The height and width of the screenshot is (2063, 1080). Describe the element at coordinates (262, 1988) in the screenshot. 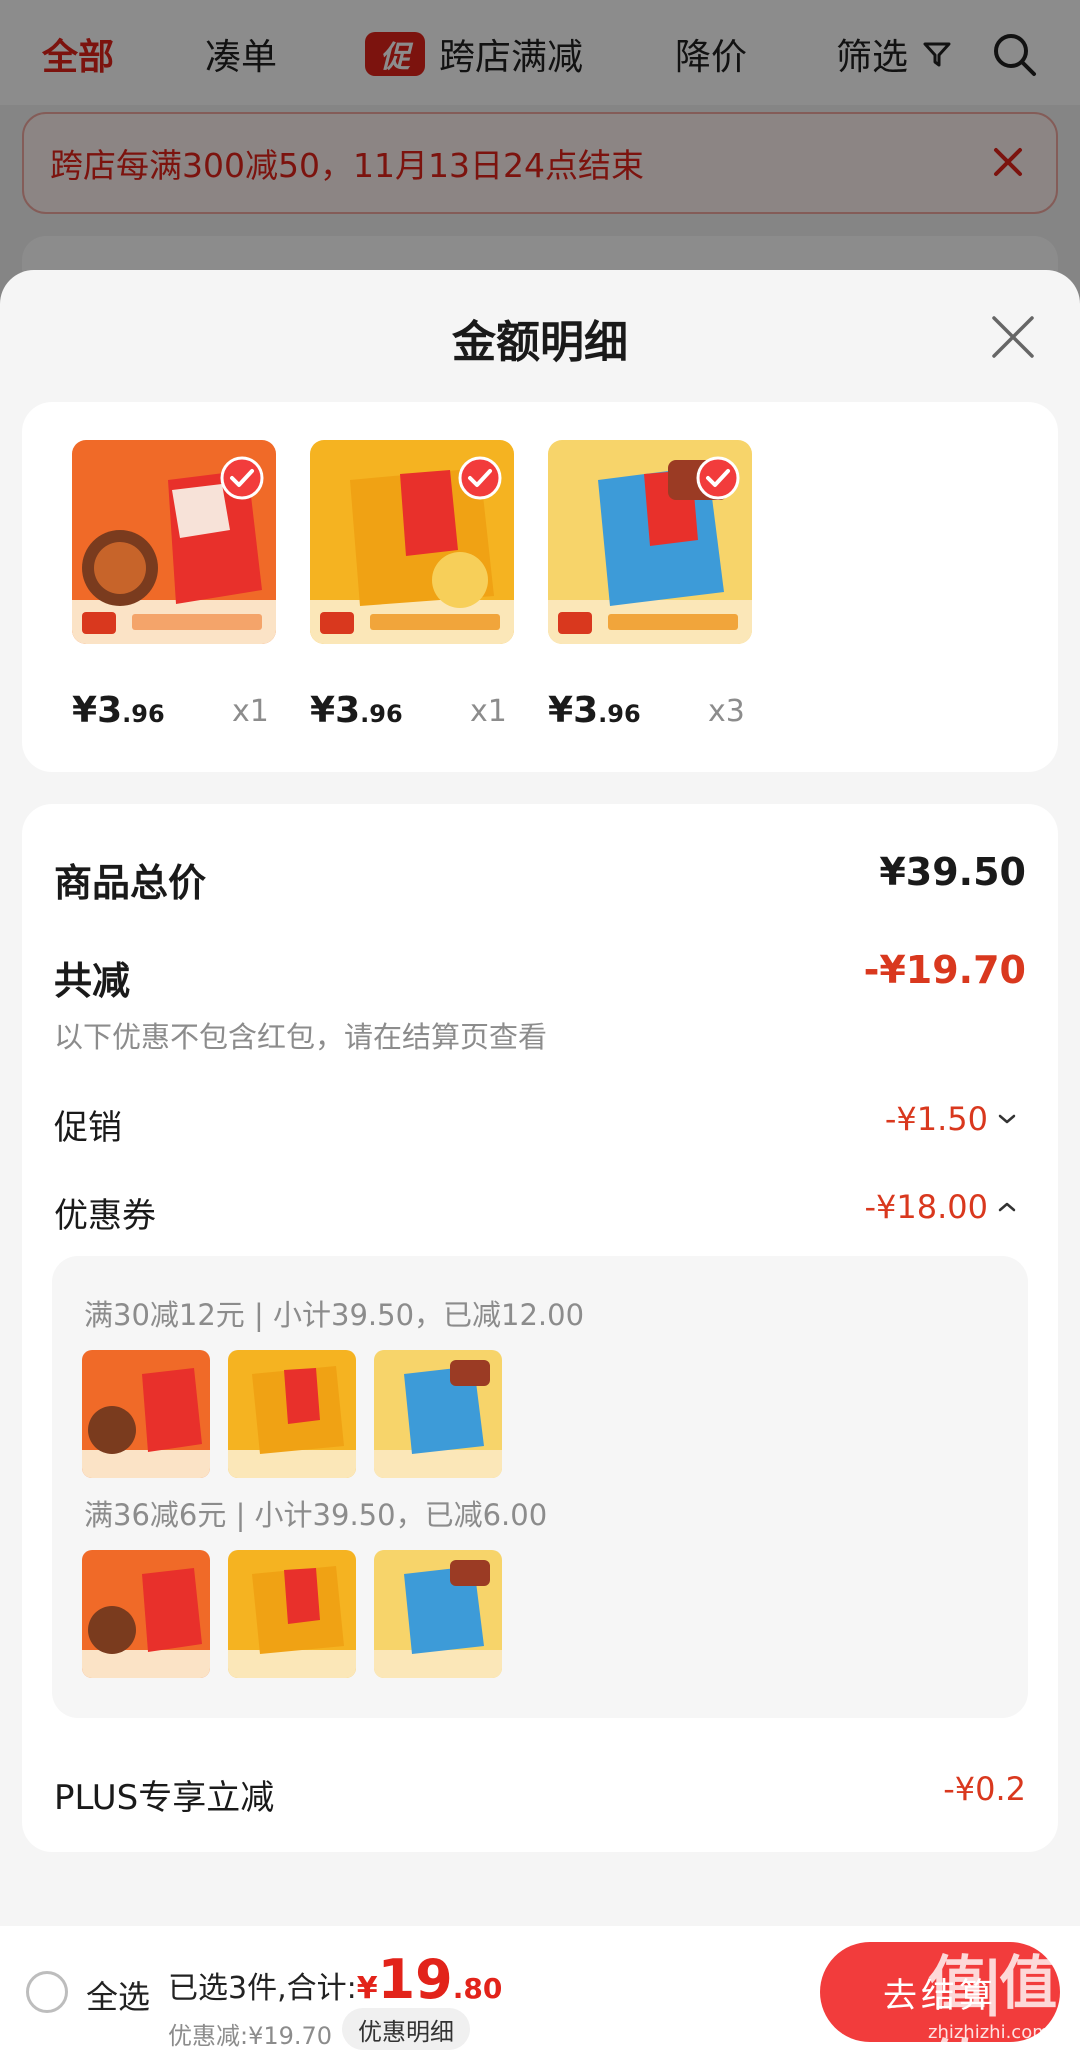

I see `selected-count-text: 已选3件,合计:` at that location.